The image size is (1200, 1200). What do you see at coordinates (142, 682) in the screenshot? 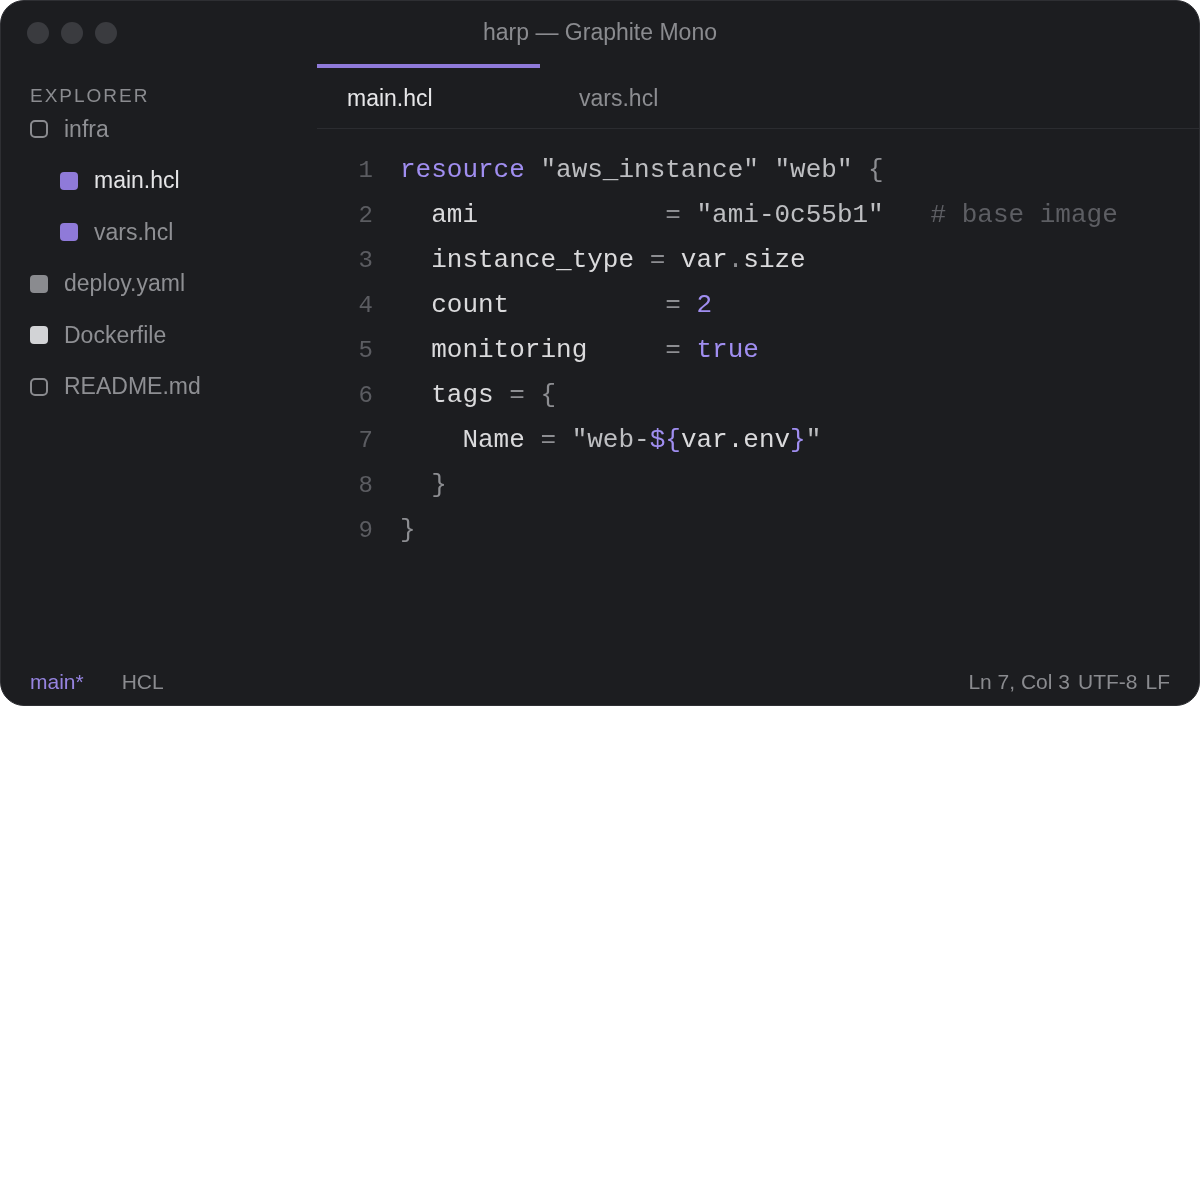
I see `language-label: HCL` at bounding box center [142, 682].